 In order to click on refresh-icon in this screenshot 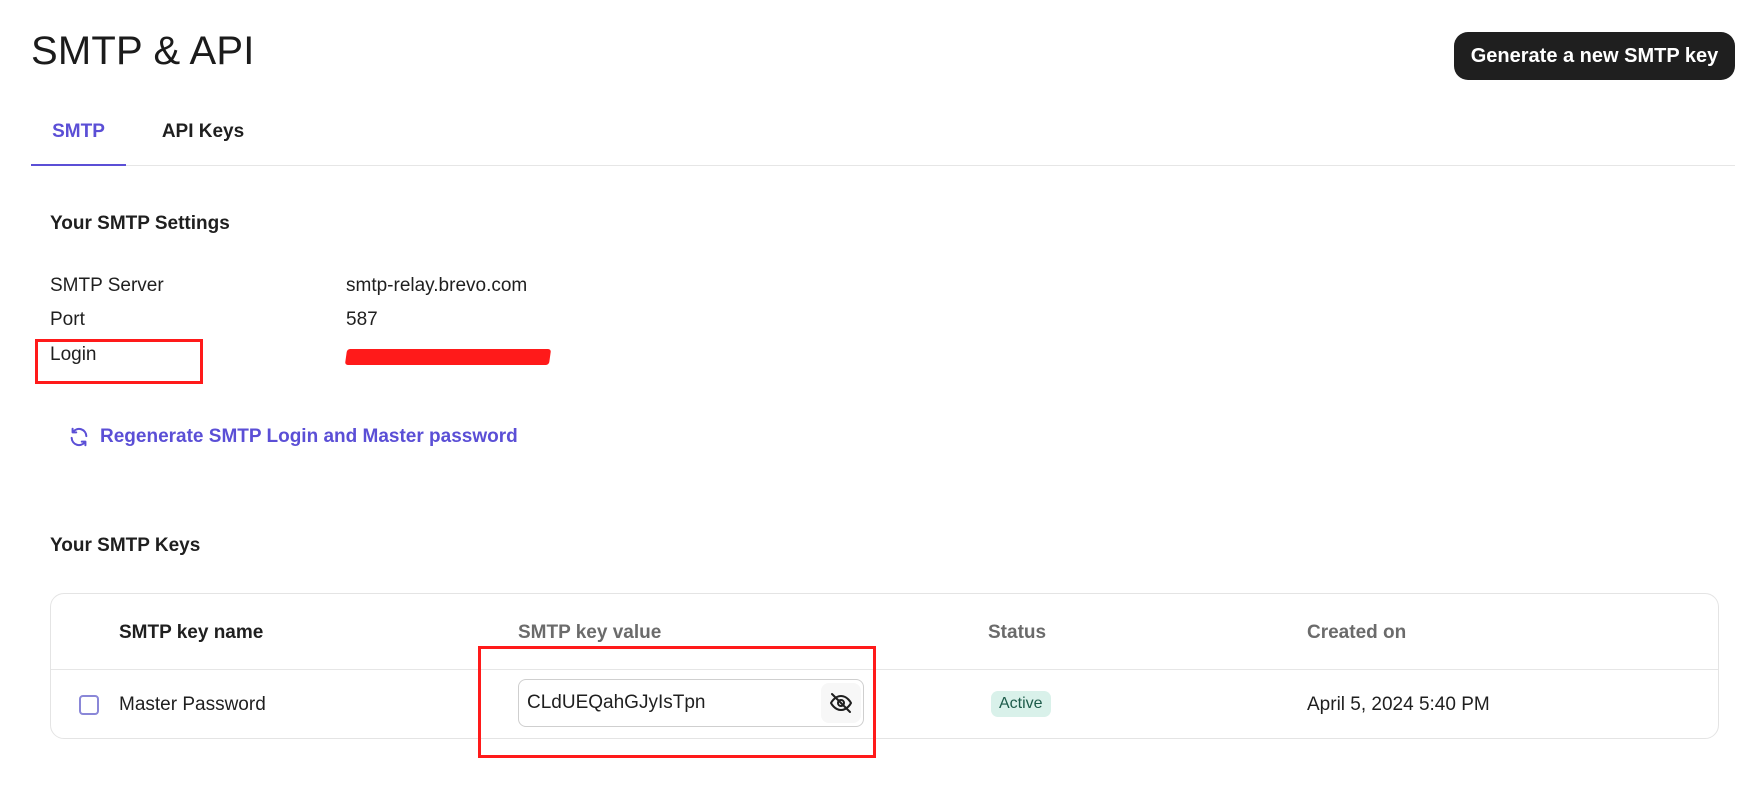, I will do `click(79, 437)`.